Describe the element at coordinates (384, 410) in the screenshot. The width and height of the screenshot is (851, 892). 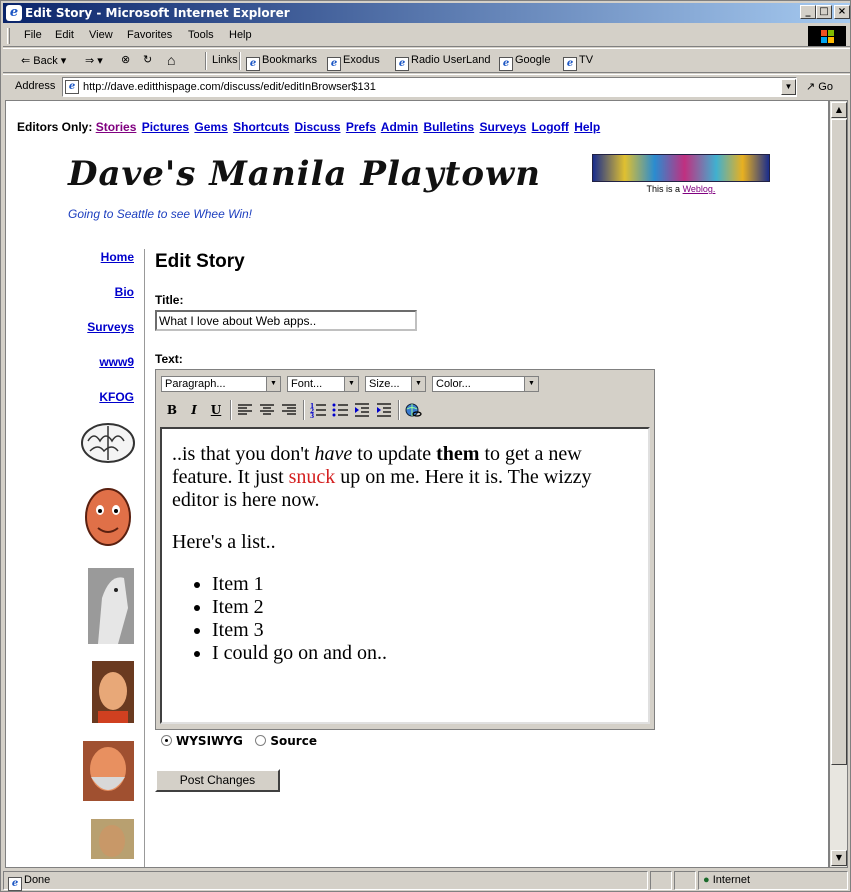
I see `indent-icon` at that location.